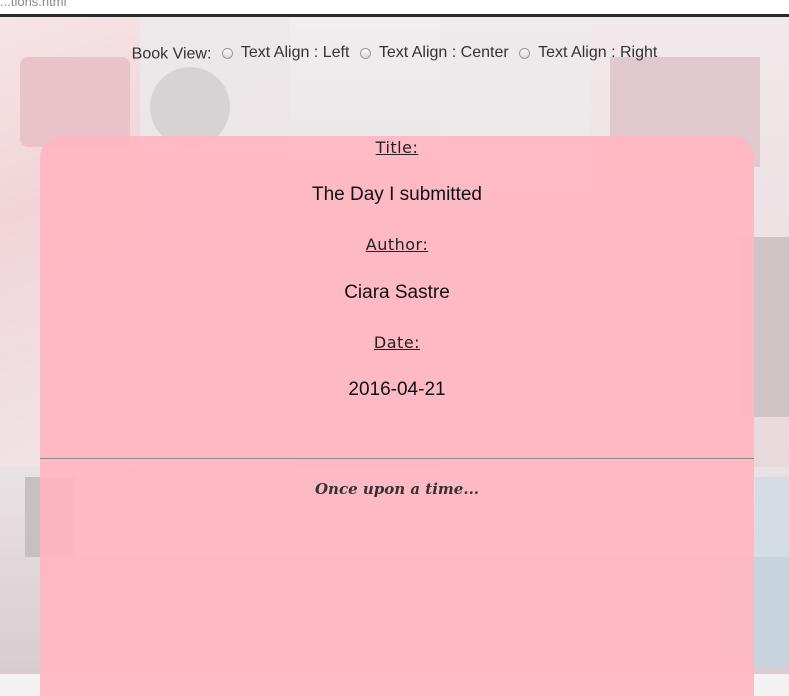  I want to click on browser-top-strip: ...tions.html, so click(394, 8).